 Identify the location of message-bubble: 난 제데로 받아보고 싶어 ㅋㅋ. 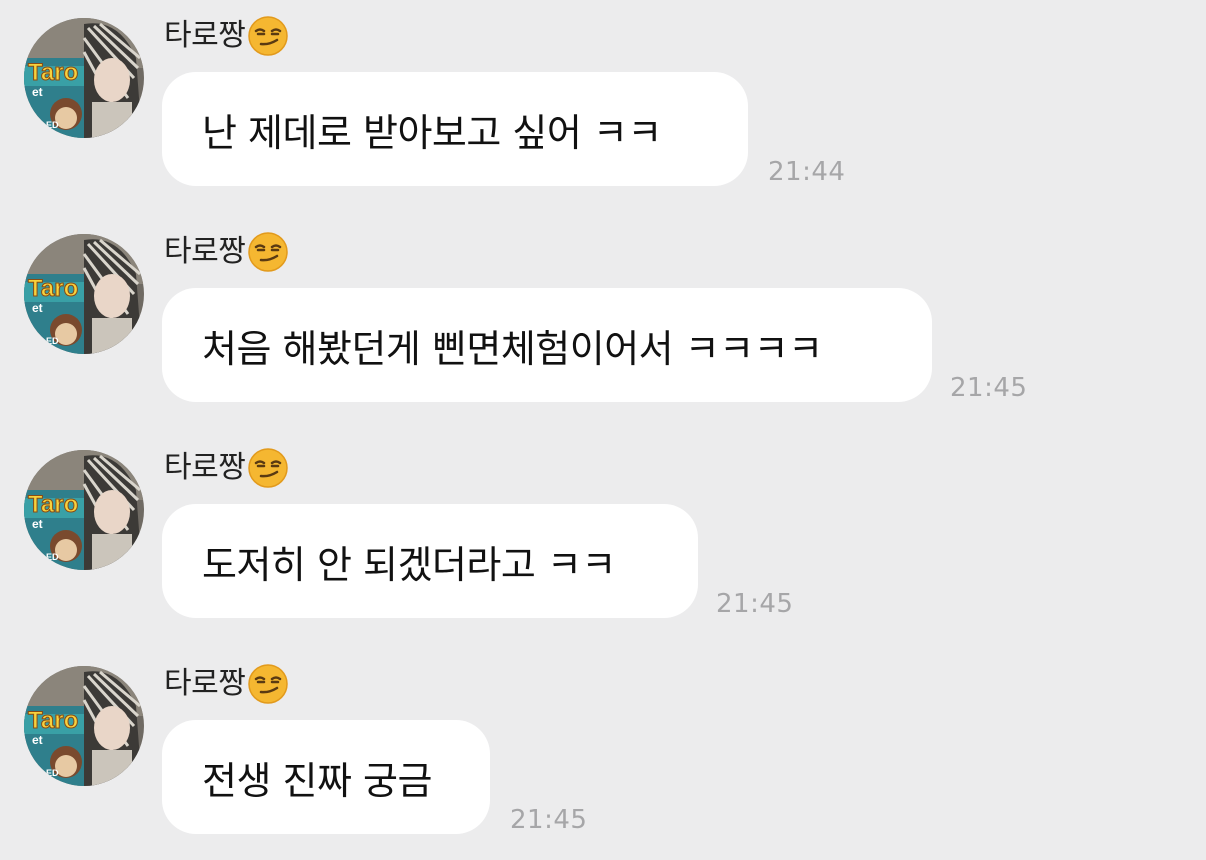
(455, 129).